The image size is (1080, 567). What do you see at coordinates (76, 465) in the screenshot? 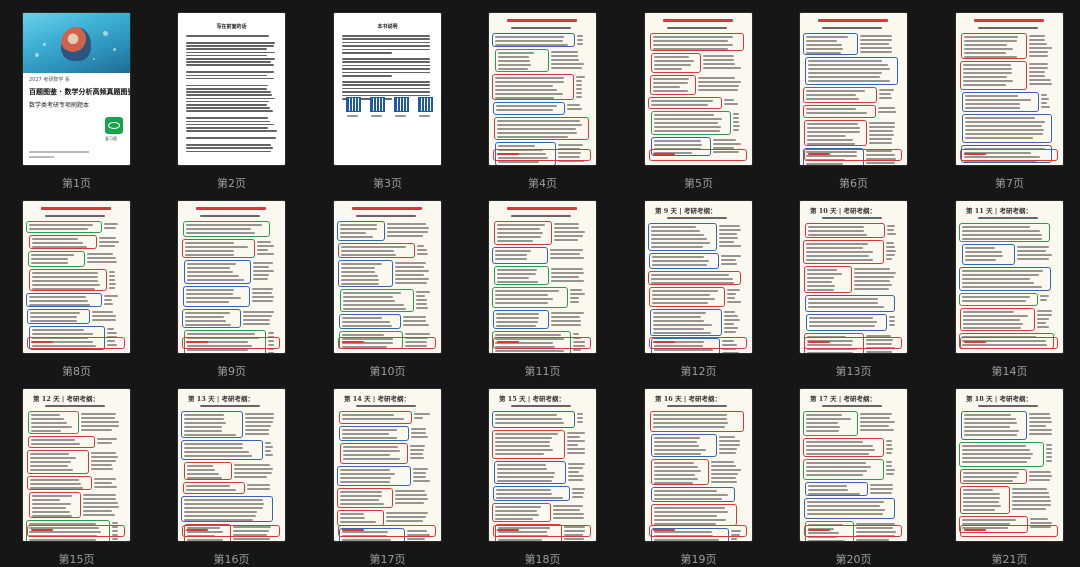
I see `page-preview: 第 12 天 | 考研考纲：` at bounding box center [76, 465].